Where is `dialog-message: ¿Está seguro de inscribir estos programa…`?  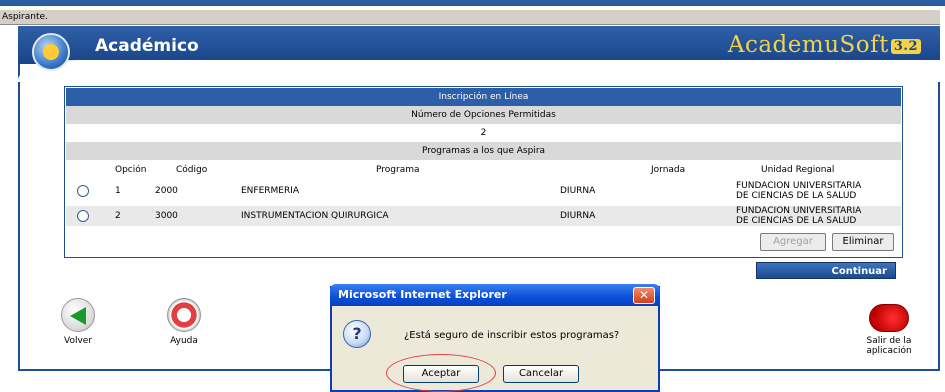
dialog-message: ¿Está seguro de inscribir estos programa… is located at coordinates (512, 335).